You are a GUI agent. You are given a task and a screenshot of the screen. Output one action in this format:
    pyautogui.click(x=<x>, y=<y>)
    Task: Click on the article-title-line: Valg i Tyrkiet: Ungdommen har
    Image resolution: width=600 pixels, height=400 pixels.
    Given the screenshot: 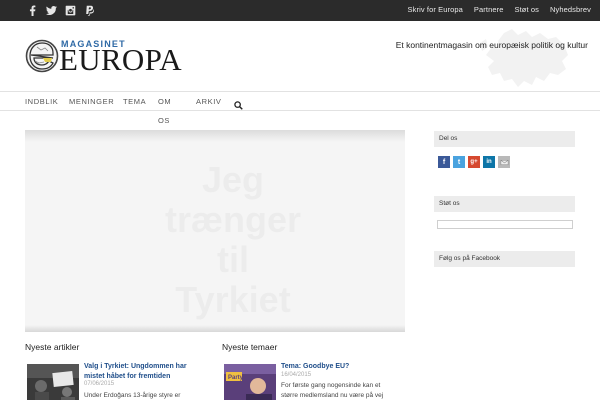 What is the action you would take?
    pyautogui.click(x=135, y=366)
    